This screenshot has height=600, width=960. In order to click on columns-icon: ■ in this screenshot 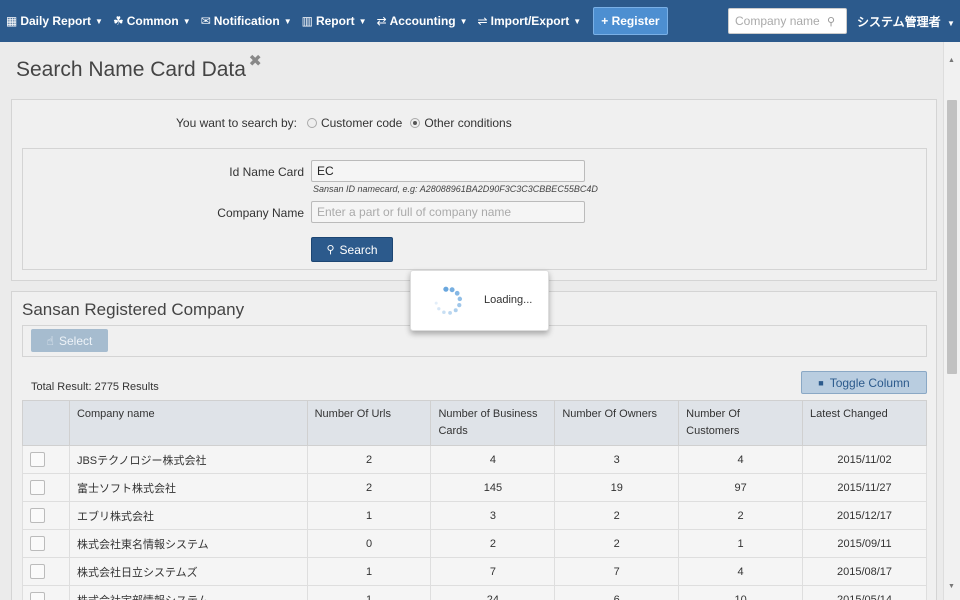, I will do `click(821, 382)`.